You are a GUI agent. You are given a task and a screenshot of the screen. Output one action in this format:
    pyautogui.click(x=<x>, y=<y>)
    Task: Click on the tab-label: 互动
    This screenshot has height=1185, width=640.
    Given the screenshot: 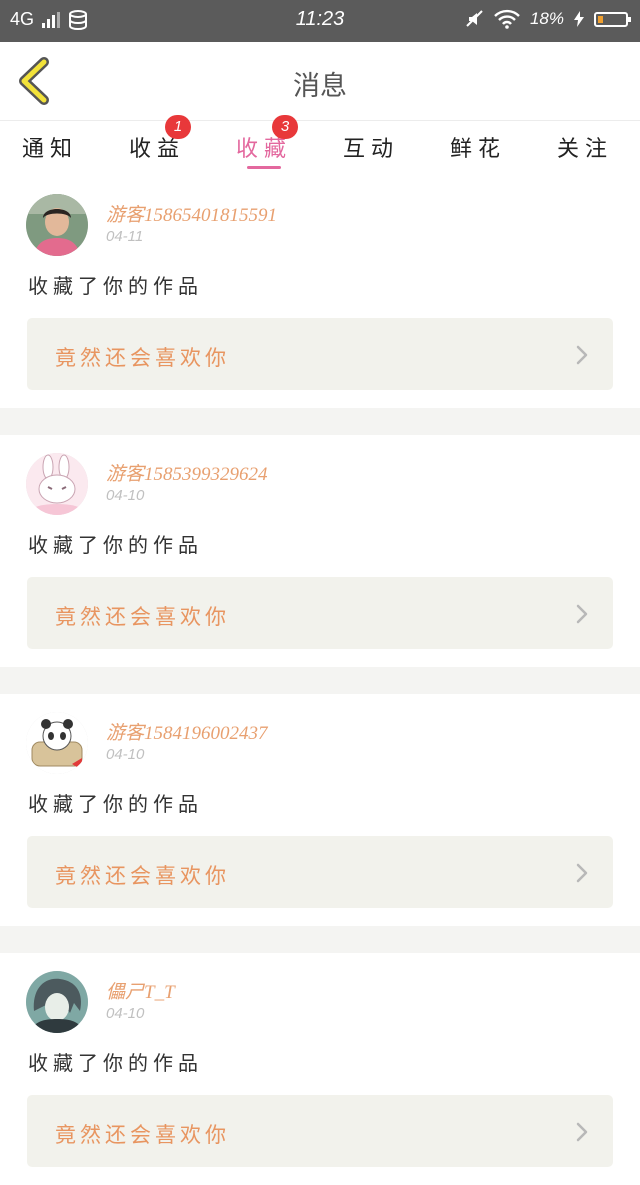 What is the action you would take?
    pyautogui.click(x=370, y=149)
    